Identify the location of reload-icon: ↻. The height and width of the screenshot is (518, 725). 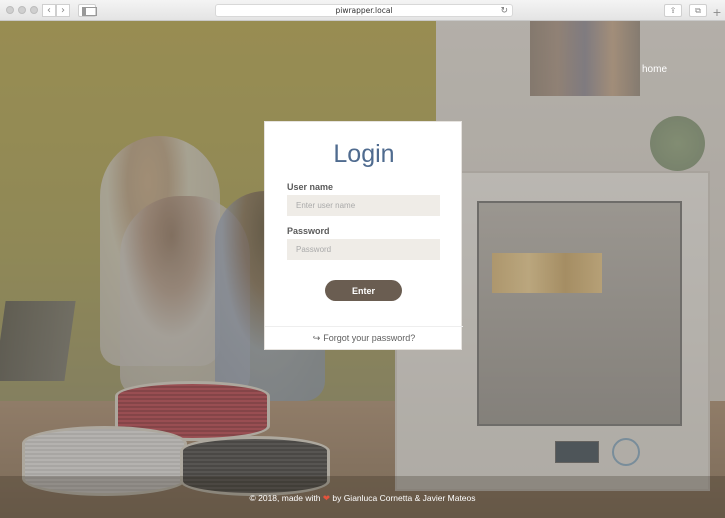
(504, 11).